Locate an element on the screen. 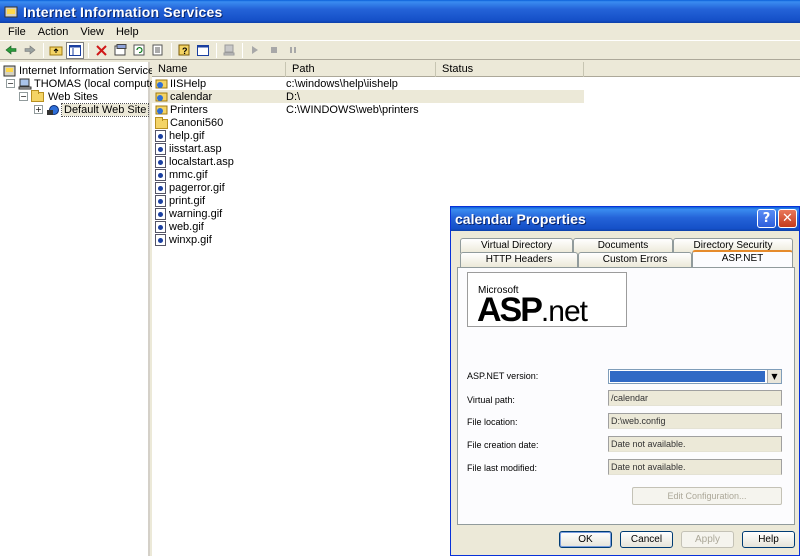 Image resolution: width=800 pixels, height=556 pixels. tree-item-web-sites: − Web Sites is located at coordinates (58, 96).